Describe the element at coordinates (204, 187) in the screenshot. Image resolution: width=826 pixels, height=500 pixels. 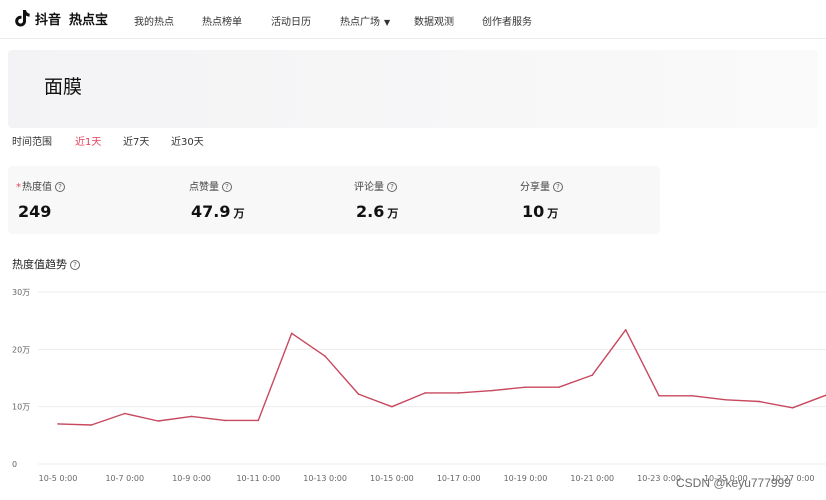
I see `metric-likes-label: 点赞量` at that location.